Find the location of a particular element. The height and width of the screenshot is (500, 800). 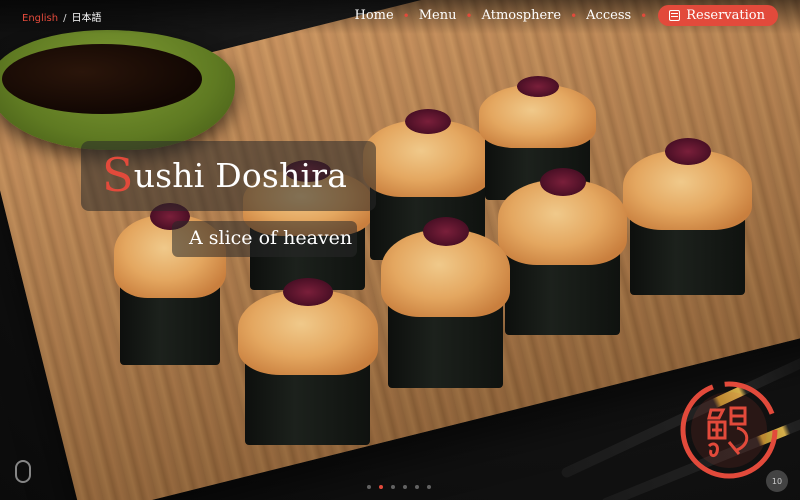

lang-english-link: English is located at coordinates (40, 18).